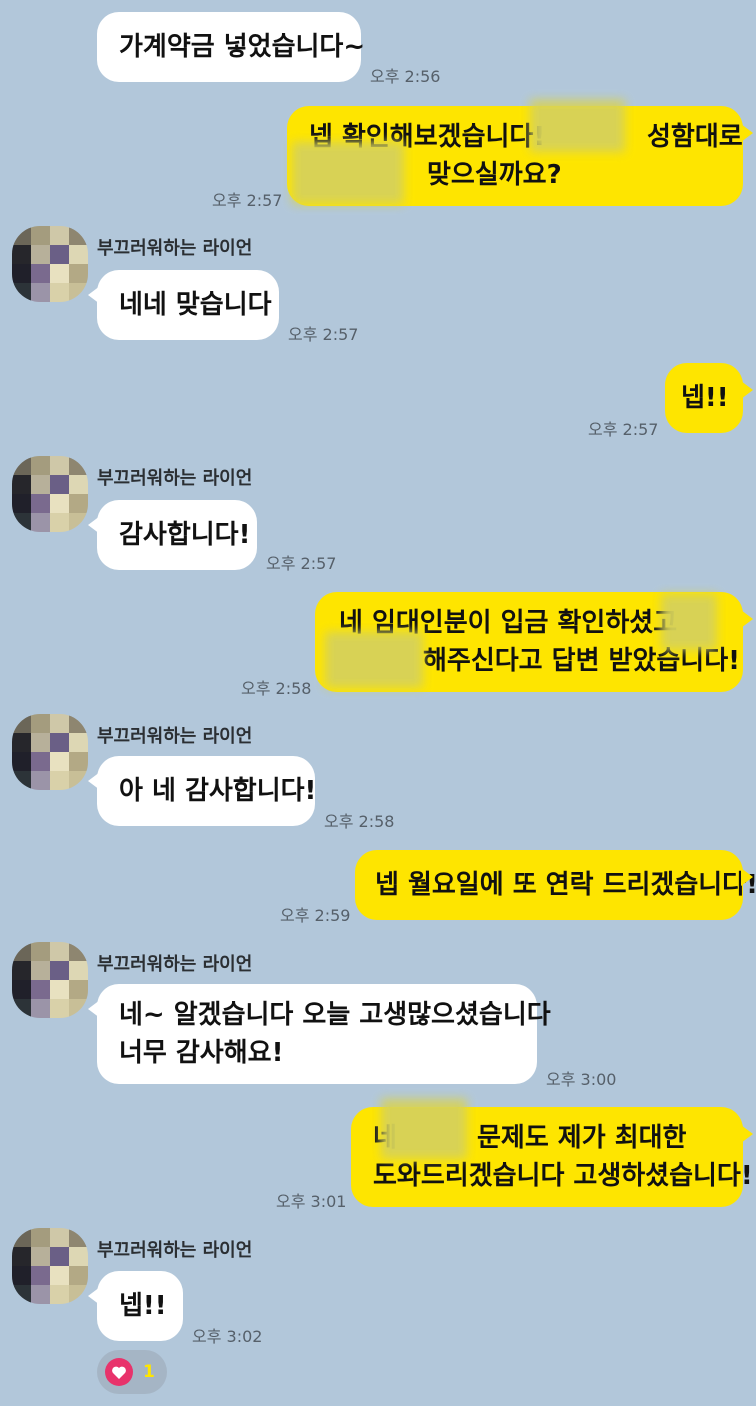  What do you see at coordinates (582, 1138) in the screenshot?
I see `message-text: 문제도 제가 최대한` at bounding box center [582, 1138].